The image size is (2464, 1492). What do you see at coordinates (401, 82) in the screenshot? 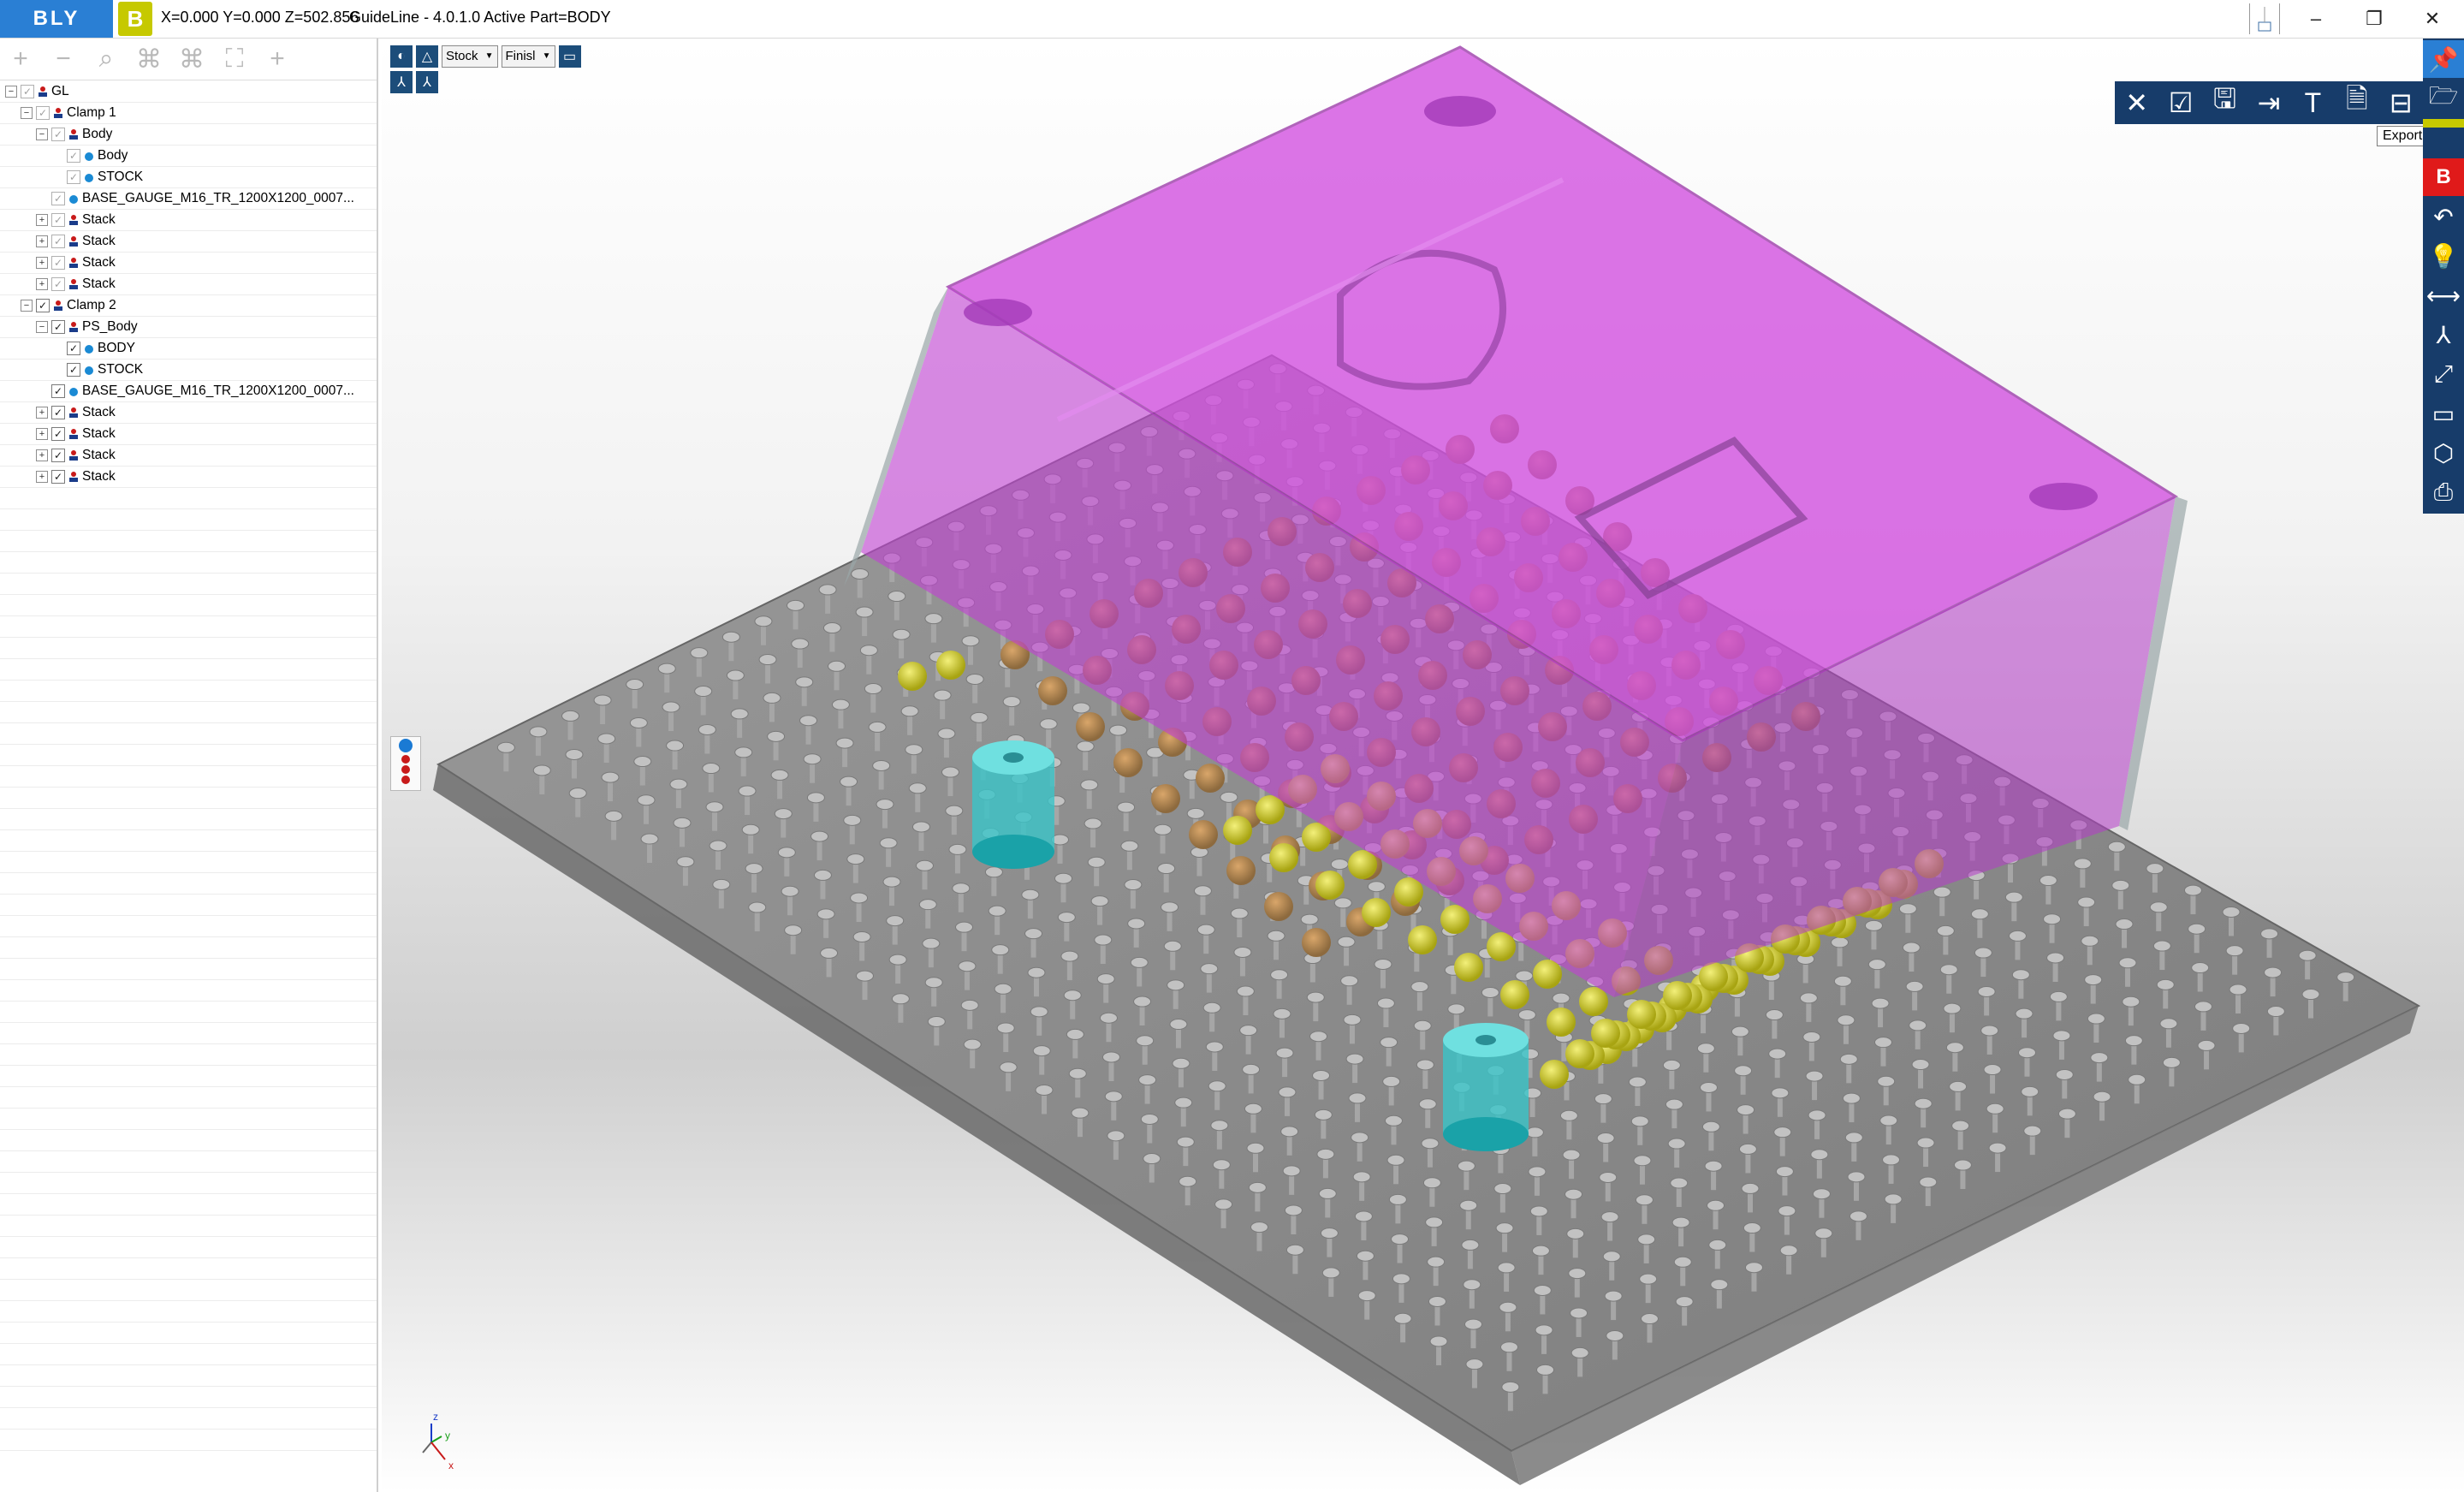
I see `axis-view-icon: ⅄` at bounding box center [401, 82].